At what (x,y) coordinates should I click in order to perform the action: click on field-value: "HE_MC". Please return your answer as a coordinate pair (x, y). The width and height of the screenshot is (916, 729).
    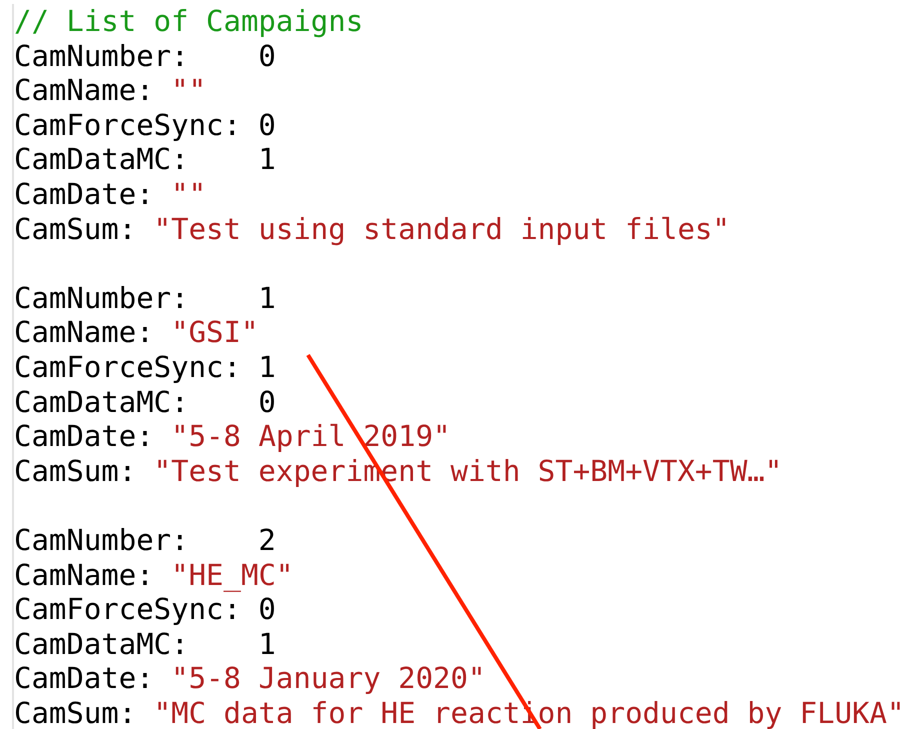
    Looking at the image, I should click on (232, 575).